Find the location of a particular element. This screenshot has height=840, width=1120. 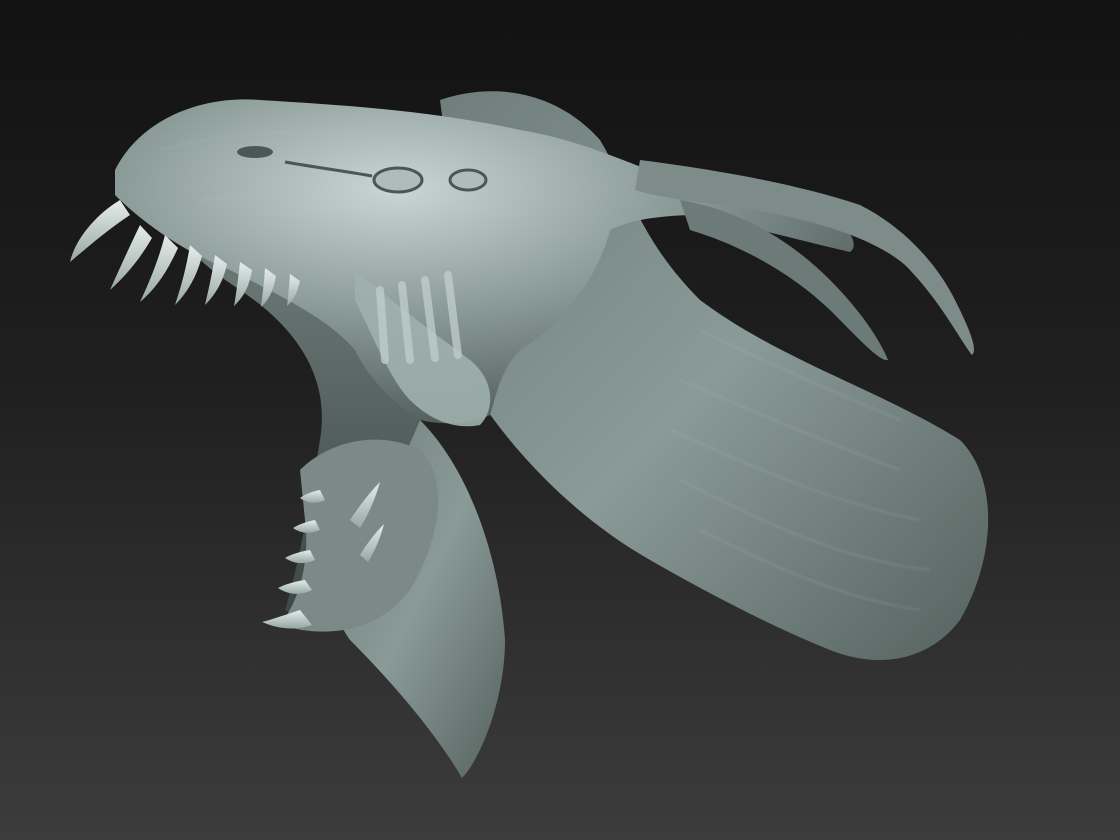

eye-center is located at coordinates (398, 180).